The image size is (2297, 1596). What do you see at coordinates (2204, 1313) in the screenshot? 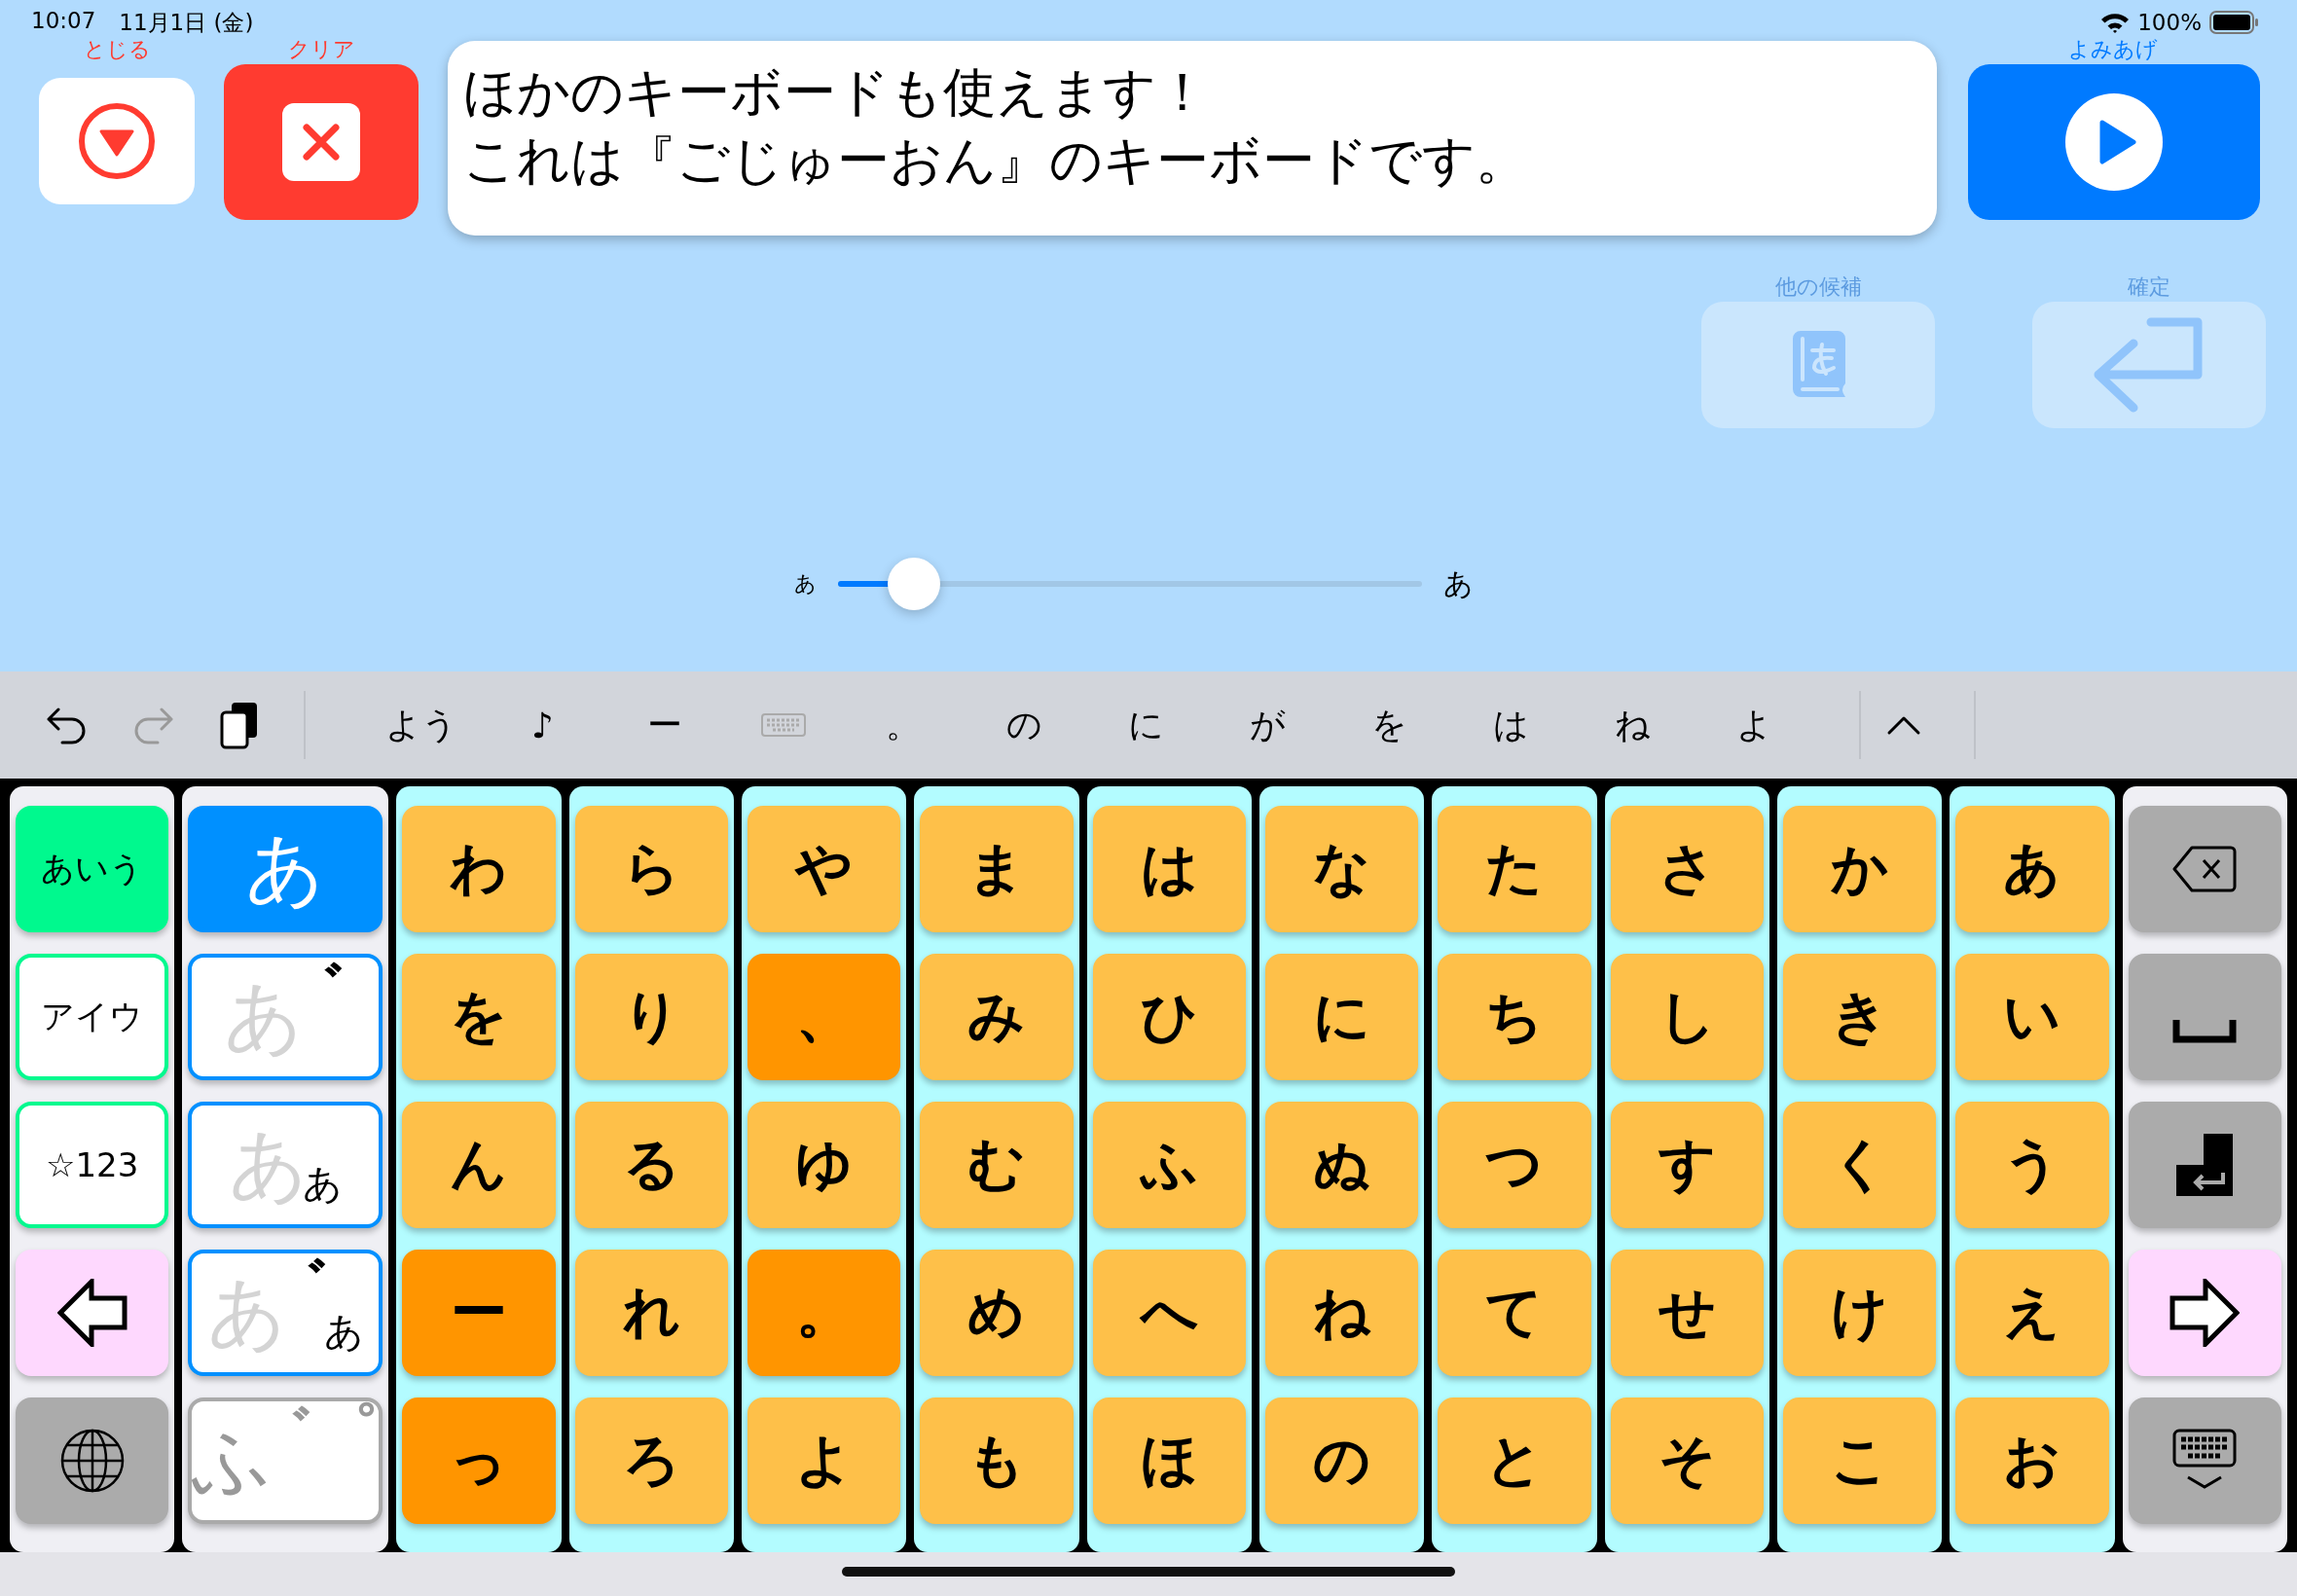
I see `cursor-right-key` at bounding box center [2204, 1313].